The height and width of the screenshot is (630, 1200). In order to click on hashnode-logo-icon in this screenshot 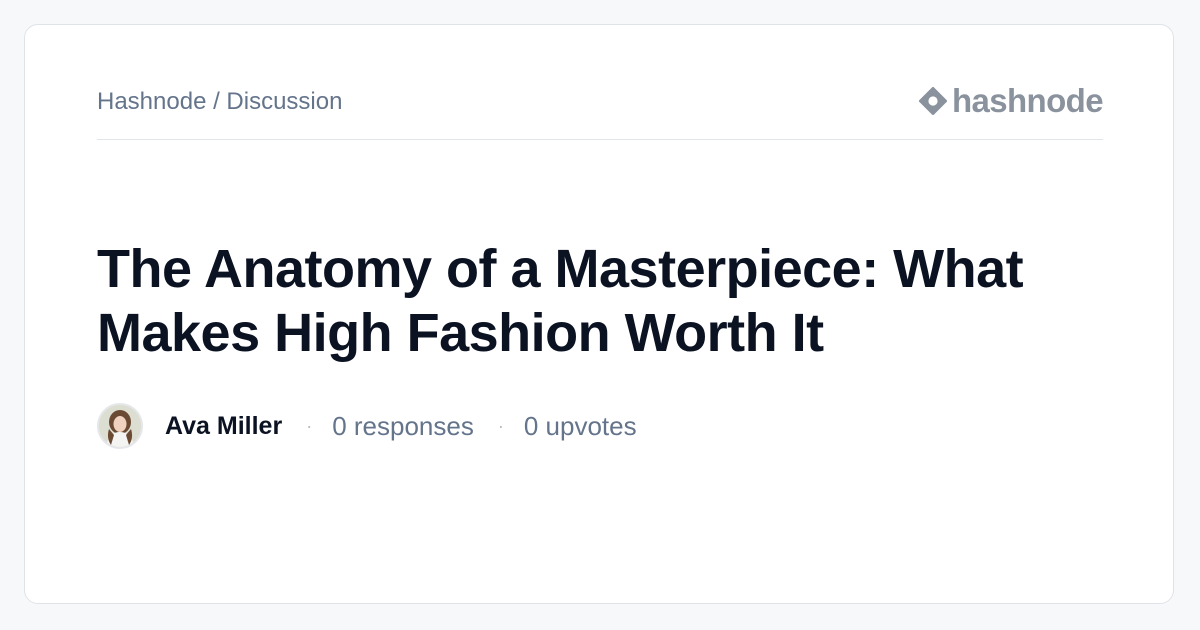, I will do `click(932, 101)`.